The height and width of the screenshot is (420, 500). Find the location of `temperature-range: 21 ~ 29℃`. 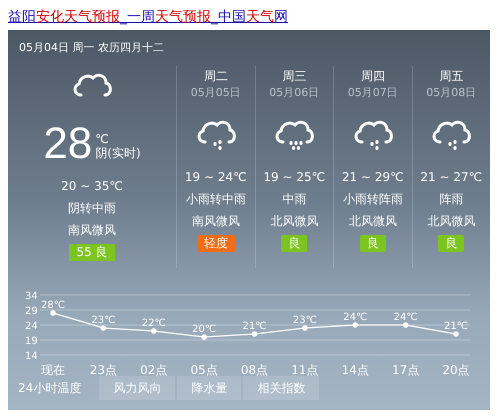

temperature-range: 21 ~ 29℃ is located at coordinates (373, 177).